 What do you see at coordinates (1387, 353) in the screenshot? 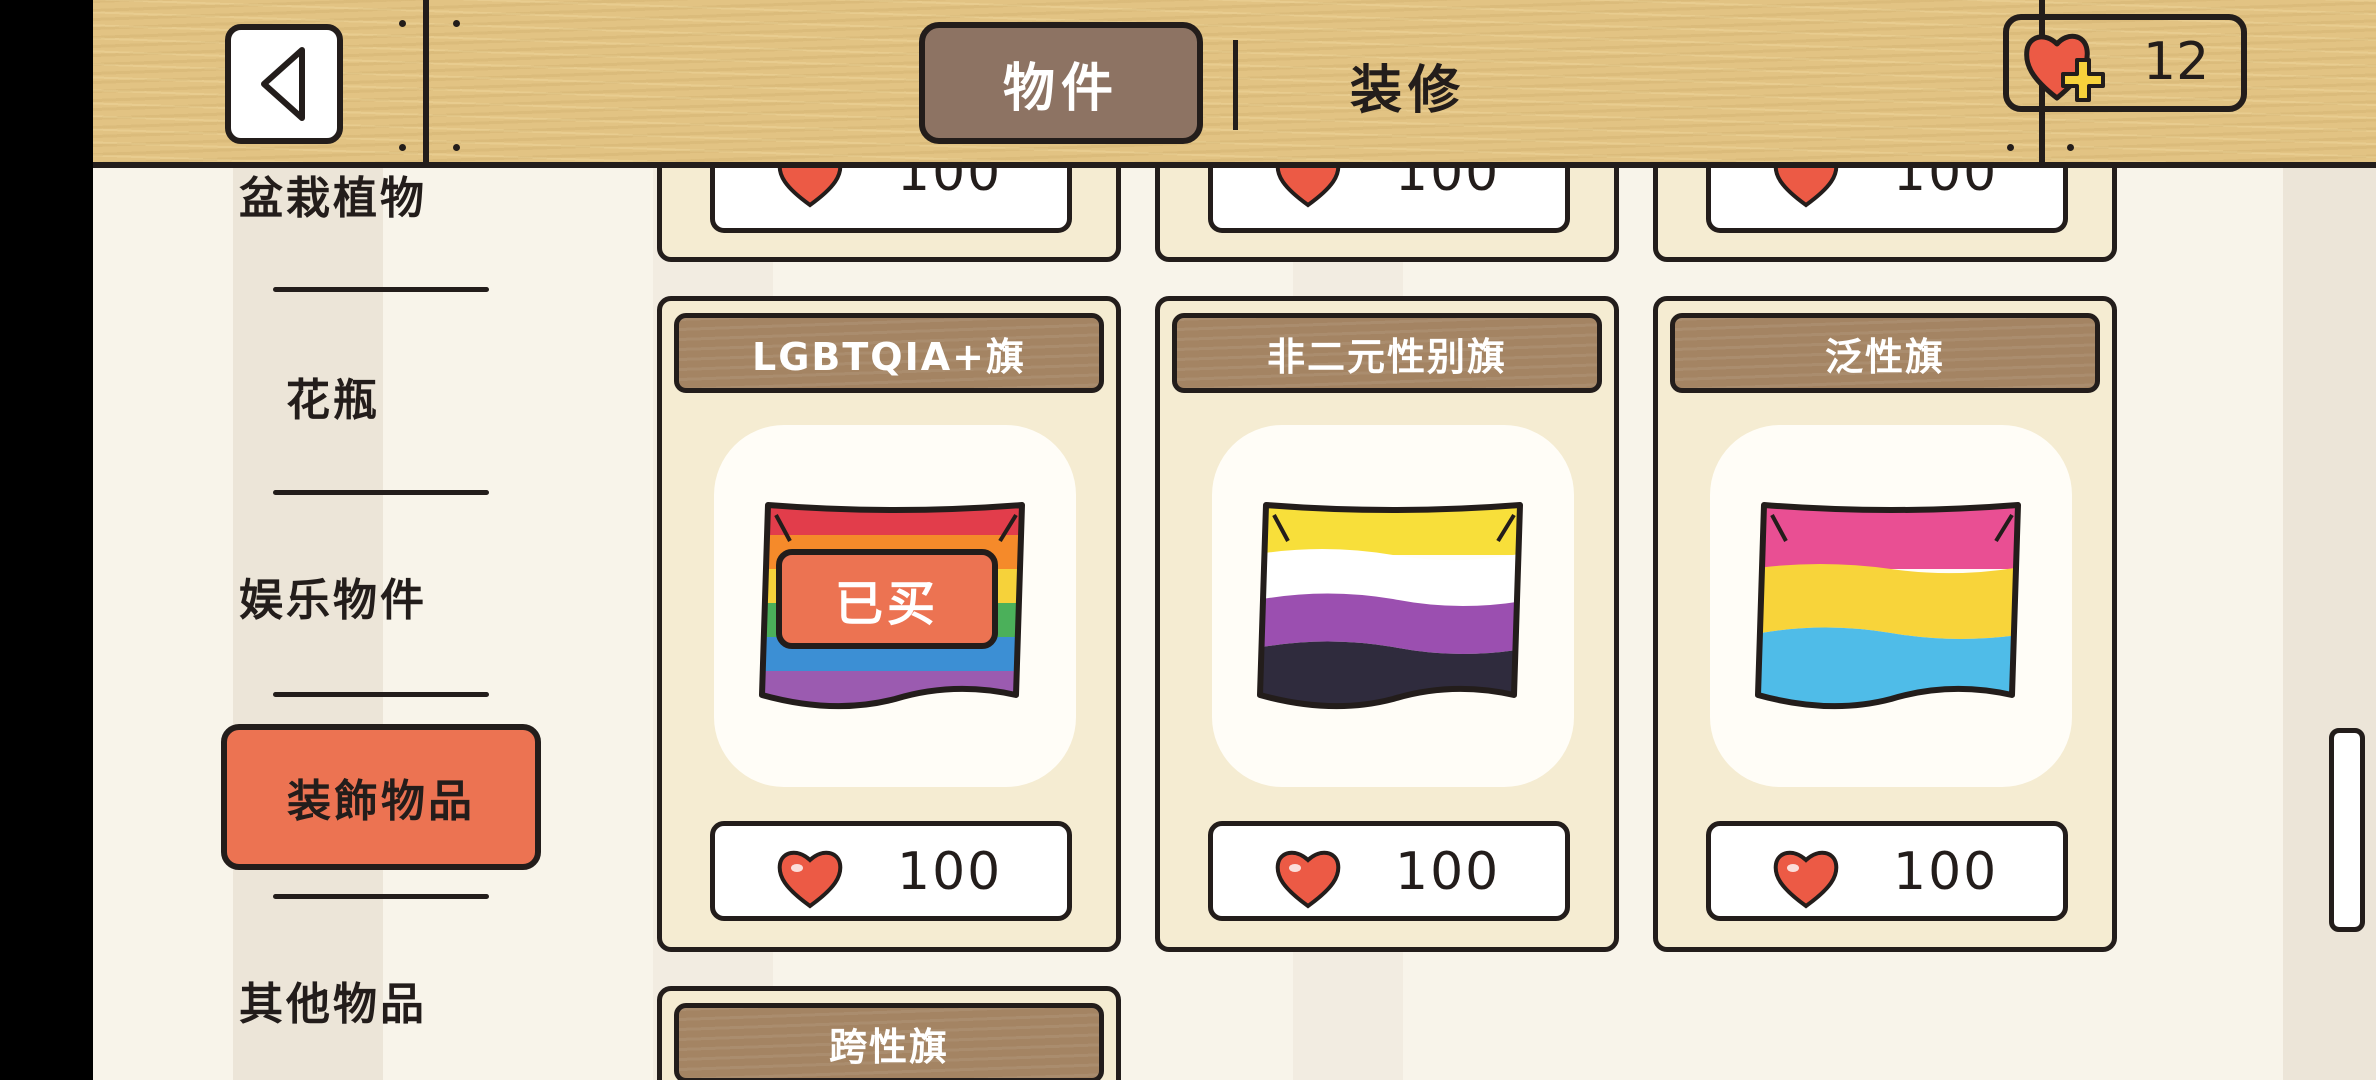
I see `item-title: 非二元性别旗` at bounding box center [1387, 353].